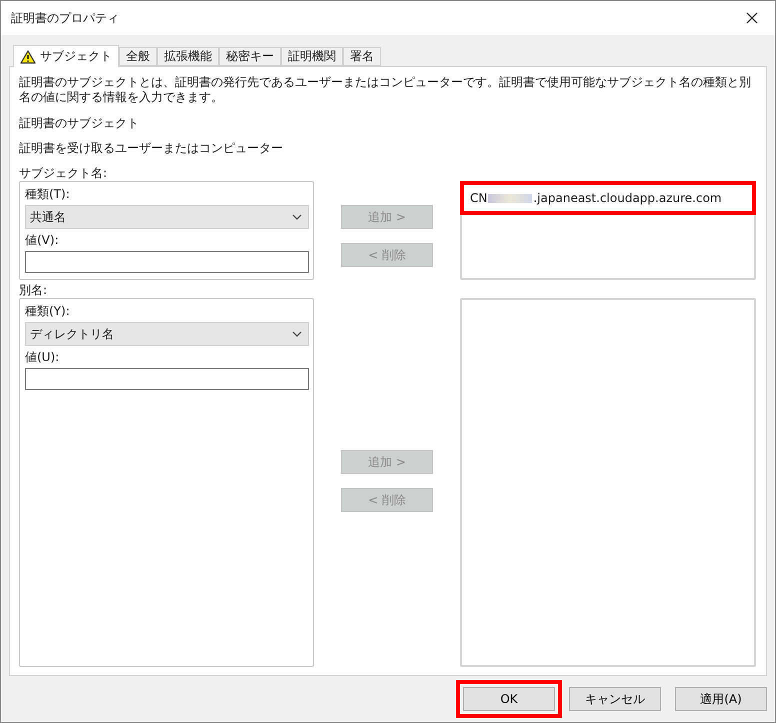  Describe the element at coordinates (42, 357) in the screenshot. I see `field-label: 値(U):` at that location.